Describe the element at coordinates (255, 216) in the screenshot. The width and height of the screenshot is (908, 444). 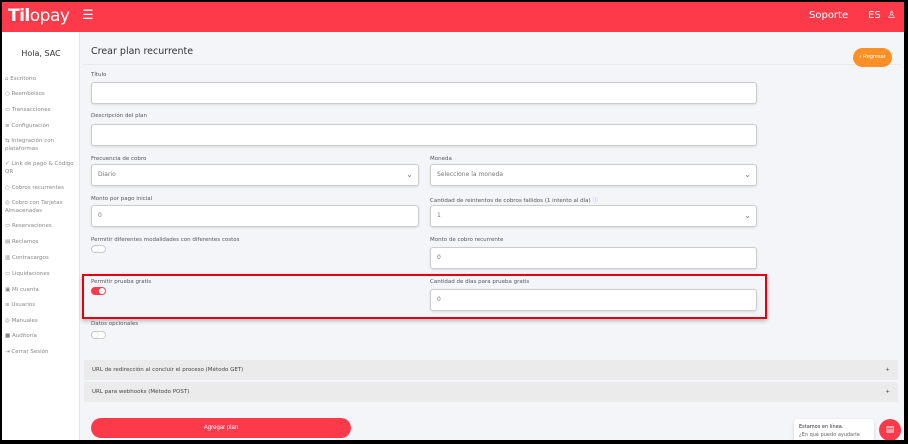
I see `initial-amount-input: 0` at that location.